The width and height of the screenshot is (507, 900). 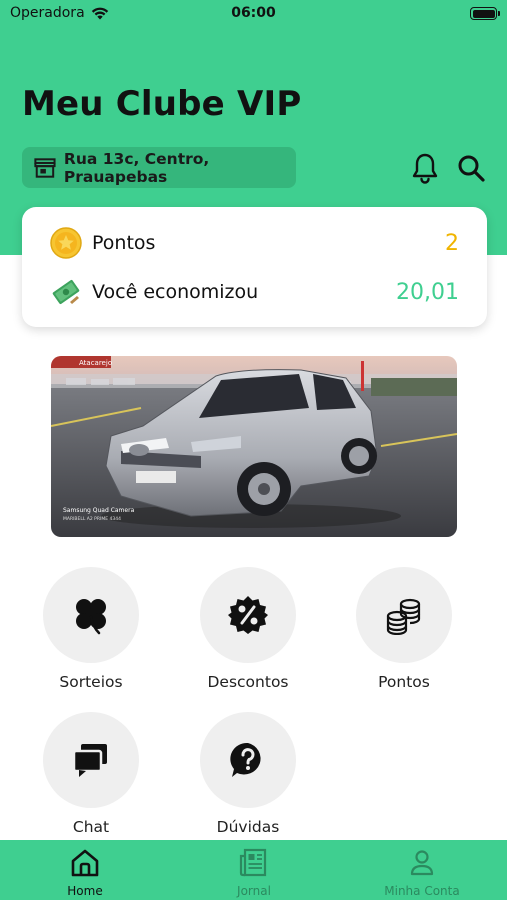 I want to click on nav-home-label: Home, so click(x=85, y=891).